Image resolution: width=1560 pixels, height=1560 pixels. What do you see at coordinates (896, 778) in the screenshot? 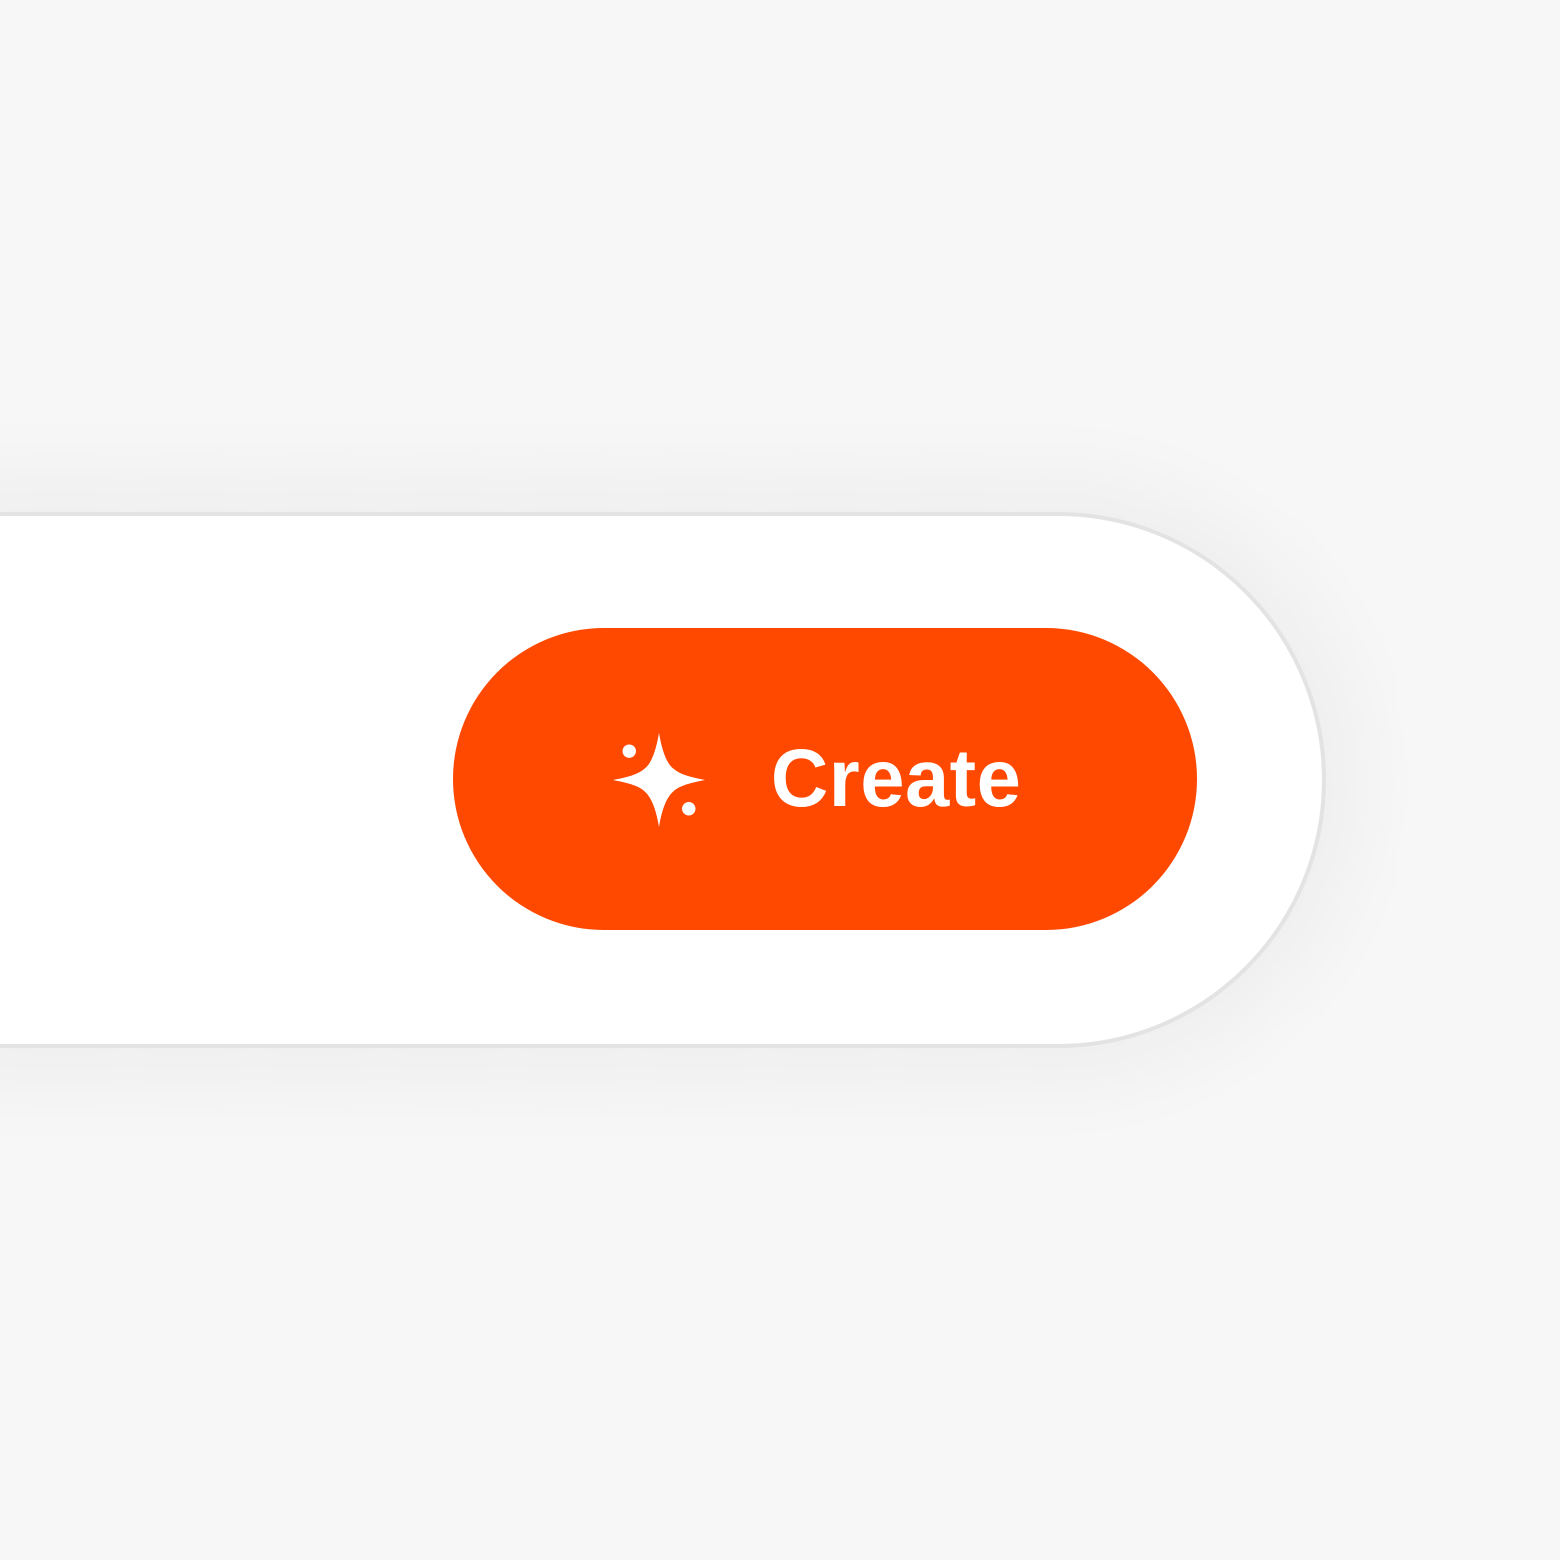
I see `create-button-label: Create` at bounding box center [896, 778].